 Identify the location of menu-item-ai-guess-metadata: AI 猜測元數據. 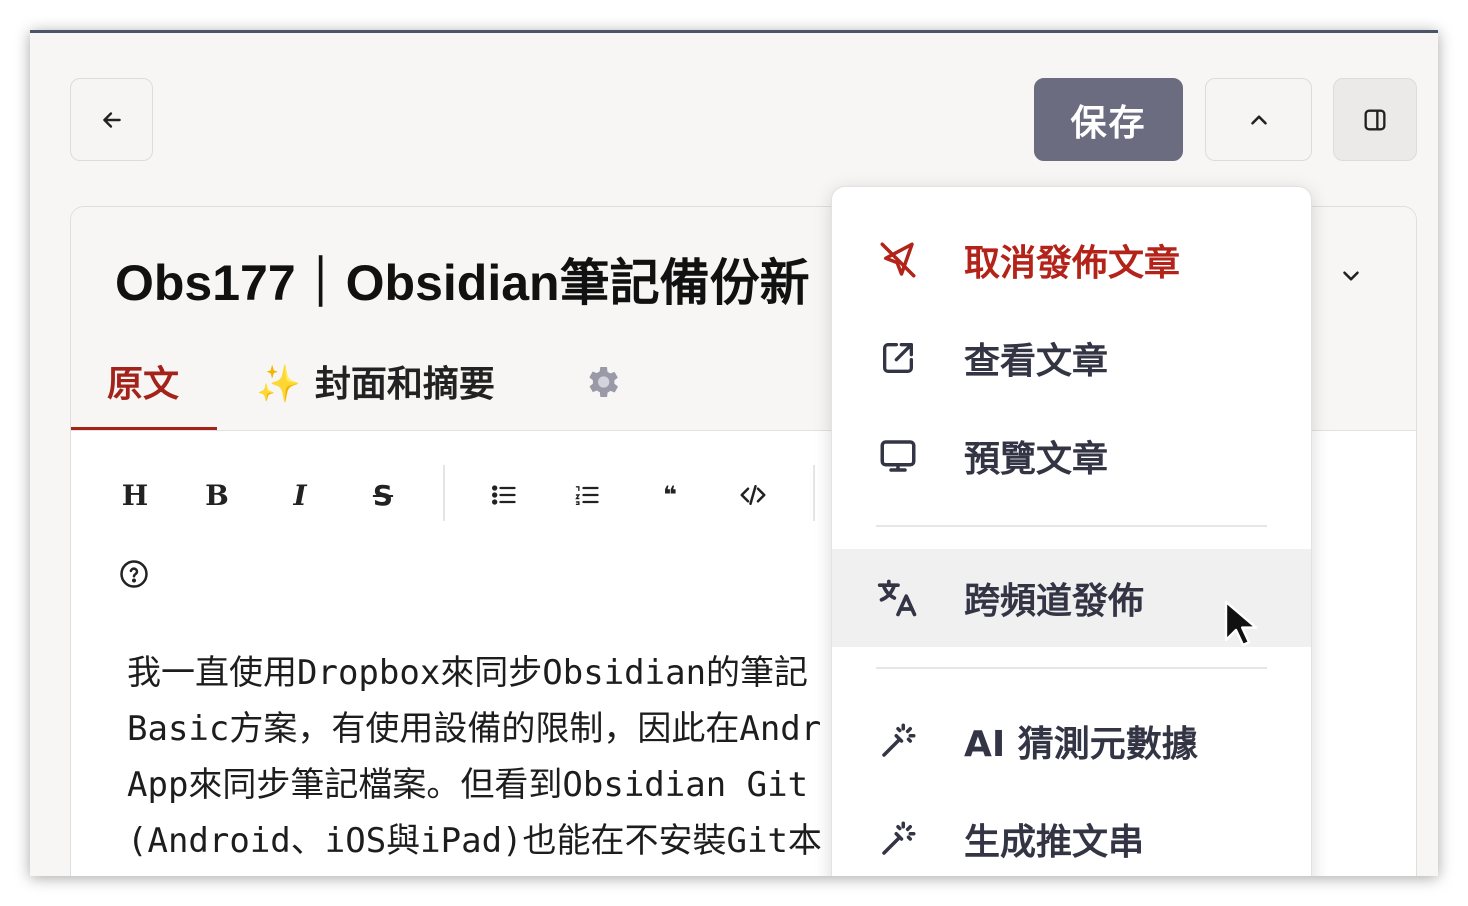
(1071, 741).